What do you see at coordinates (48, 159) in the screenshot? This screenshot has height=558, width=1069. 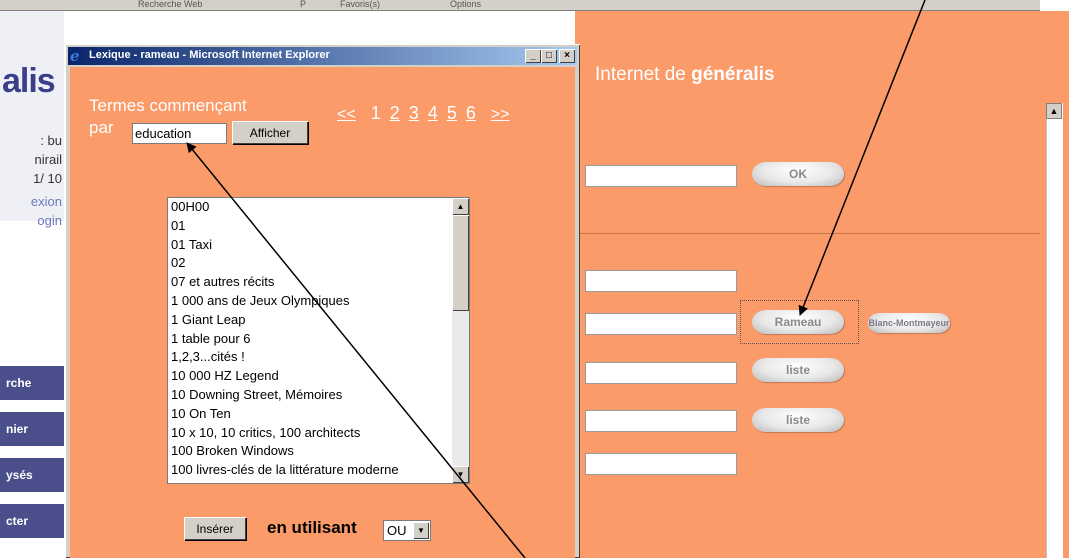 I see `left-text-nirail: nirail` at bounding box center [48, 159].